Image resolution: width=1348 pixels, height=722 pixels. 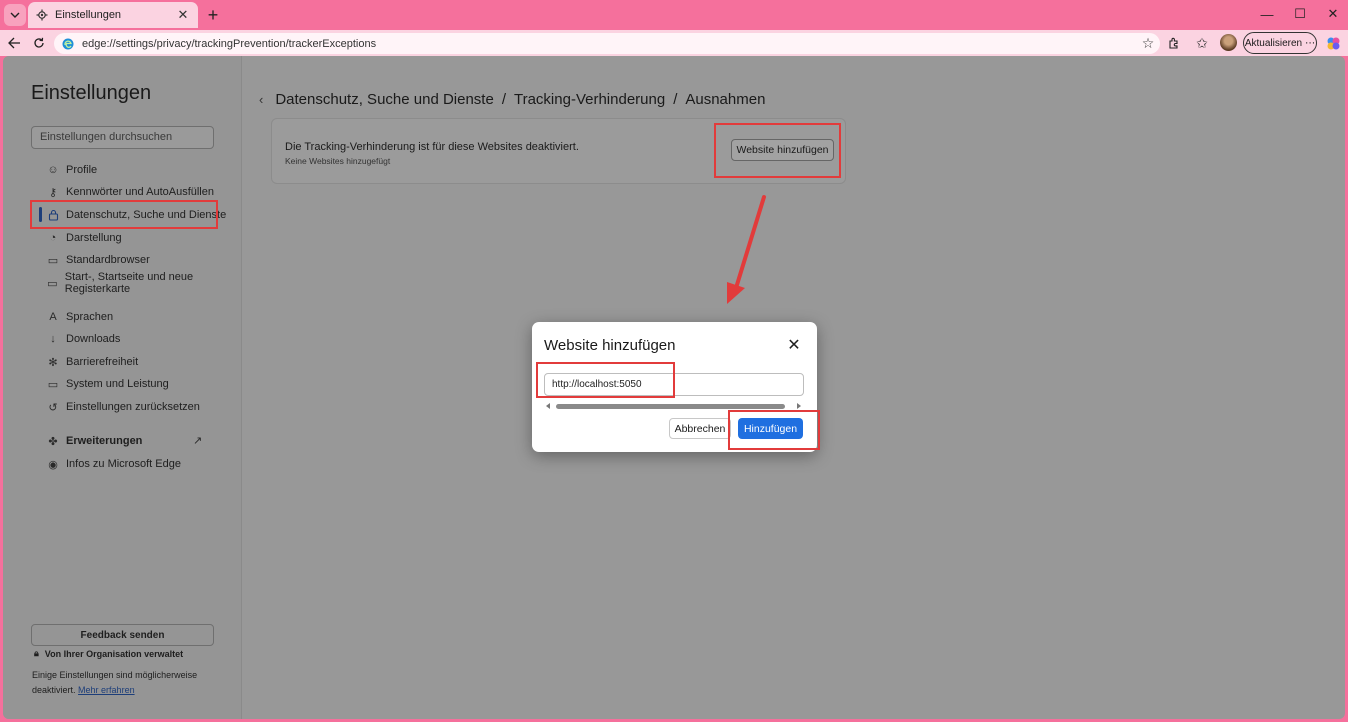 What do you see at coordinates (1228, 42) in the screenshot?
I see `avatar` at bounding box center [1228, 42].